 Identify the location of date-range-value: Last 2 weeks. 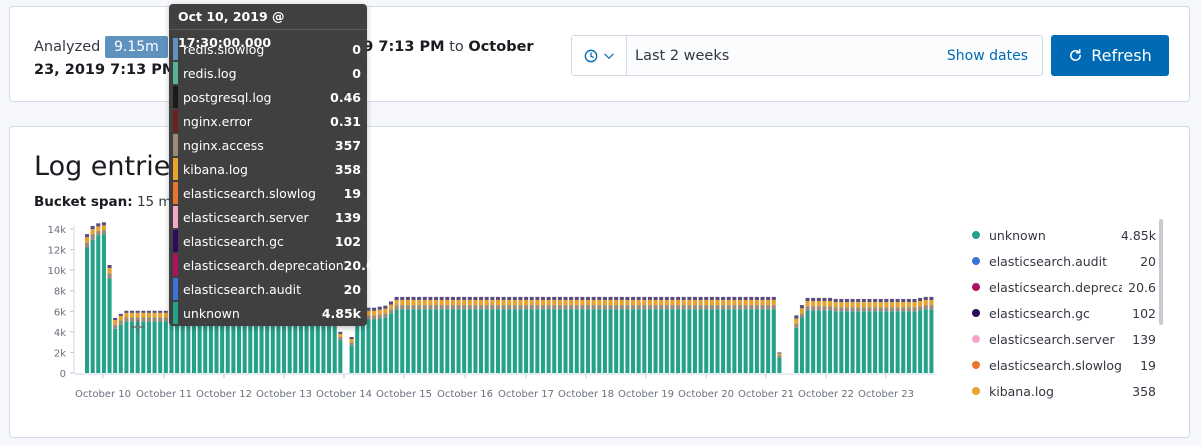
(787, 56).